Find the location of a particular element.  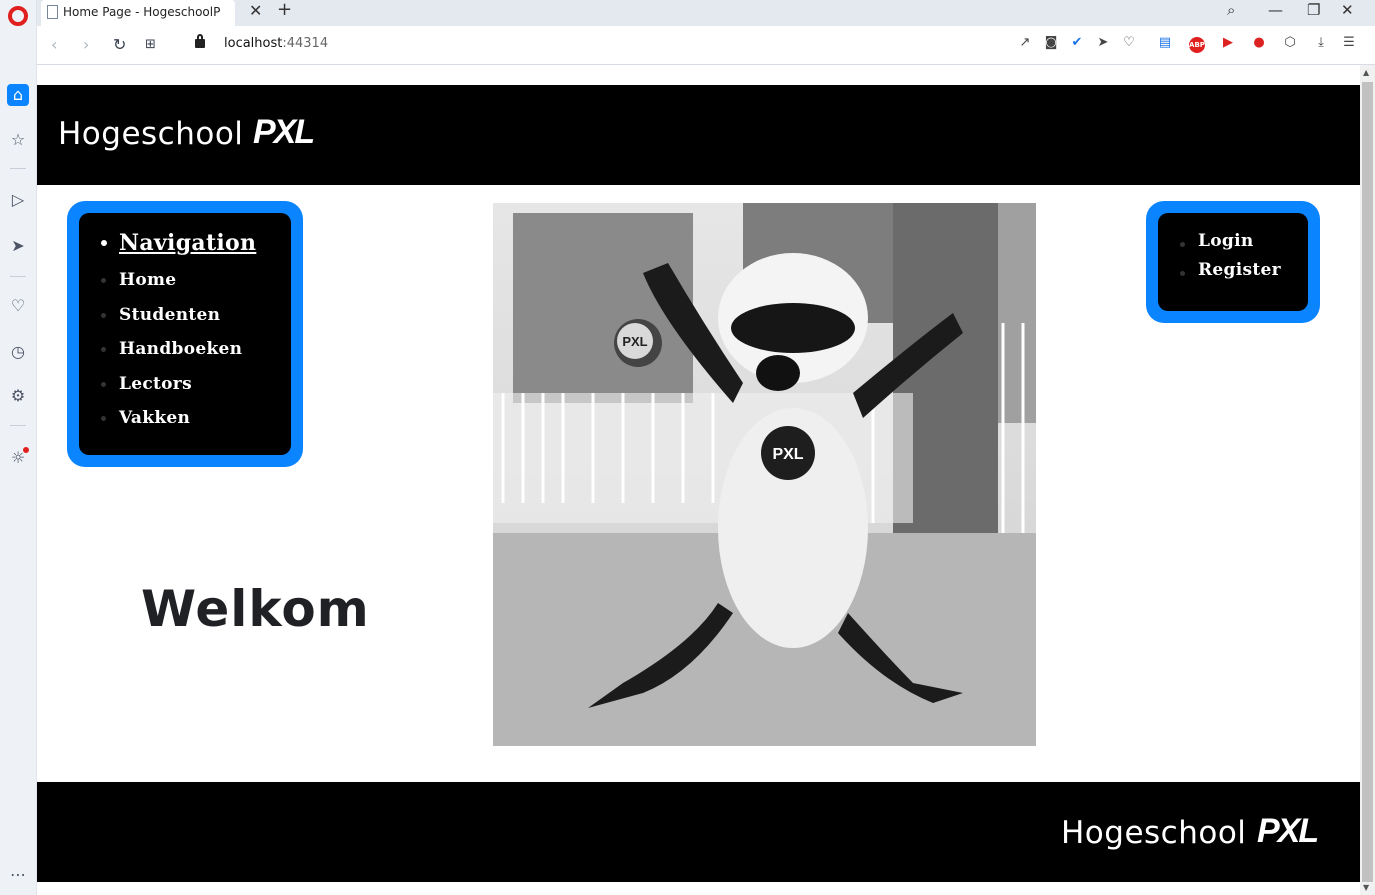

lock-icon is located at coordinates (200, 41).